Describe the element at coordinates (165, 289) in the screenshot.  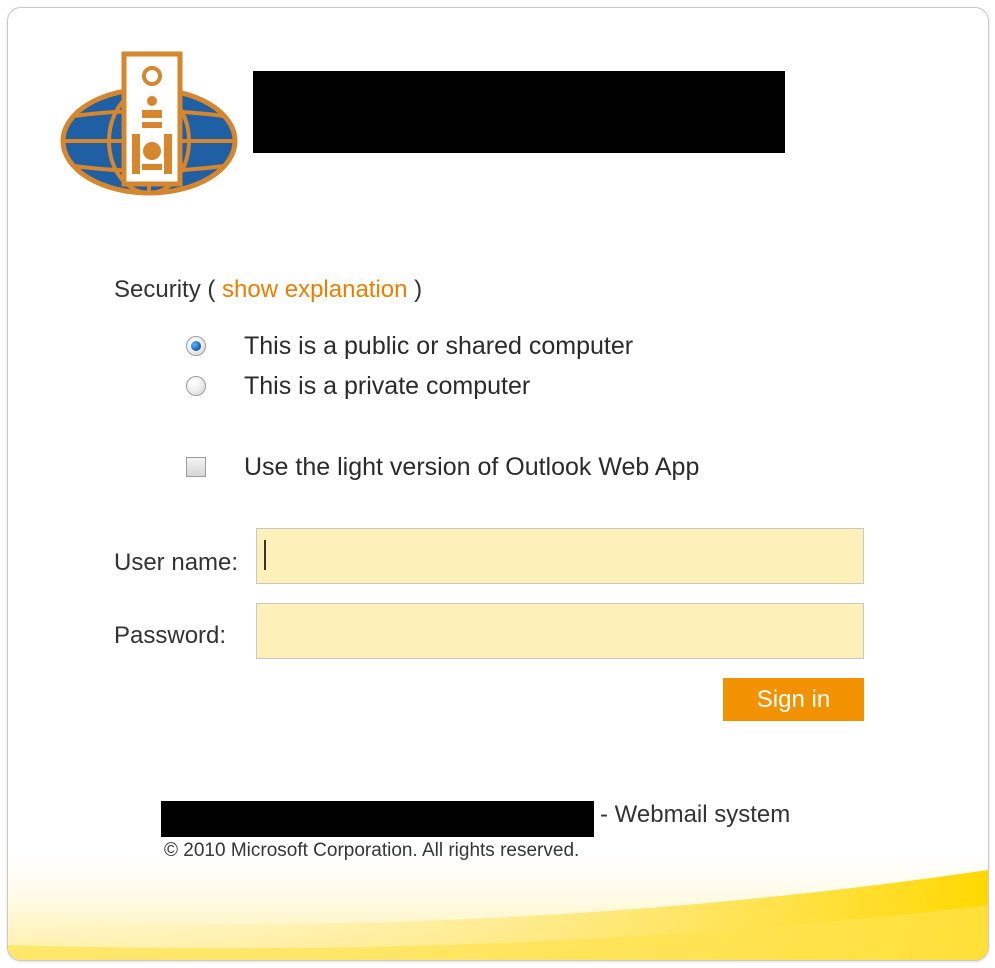
I see `security-label: Security (` at that location.